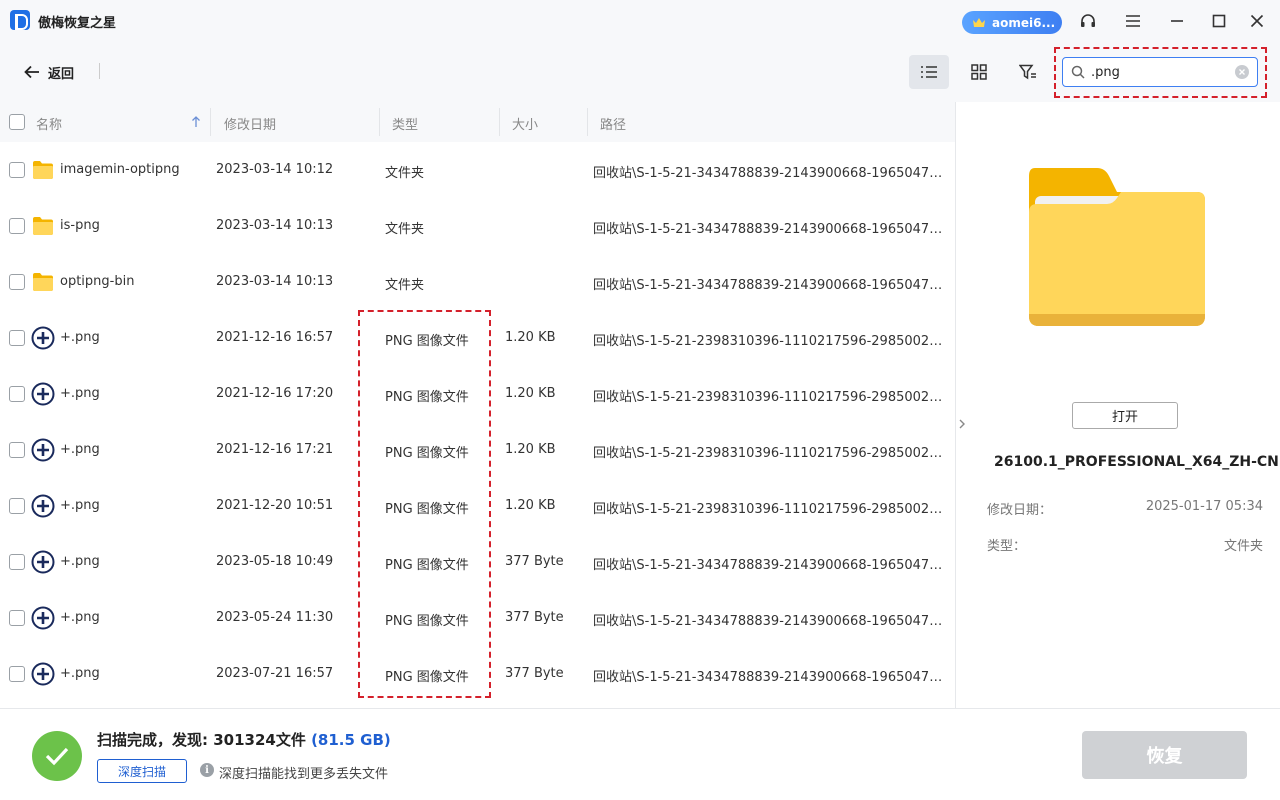 This screenshot has width=1280, height=800. Describe the element at coordinates (1243, 546) in the screenshot. I see `detail-type-value: 文件夹` at that location.